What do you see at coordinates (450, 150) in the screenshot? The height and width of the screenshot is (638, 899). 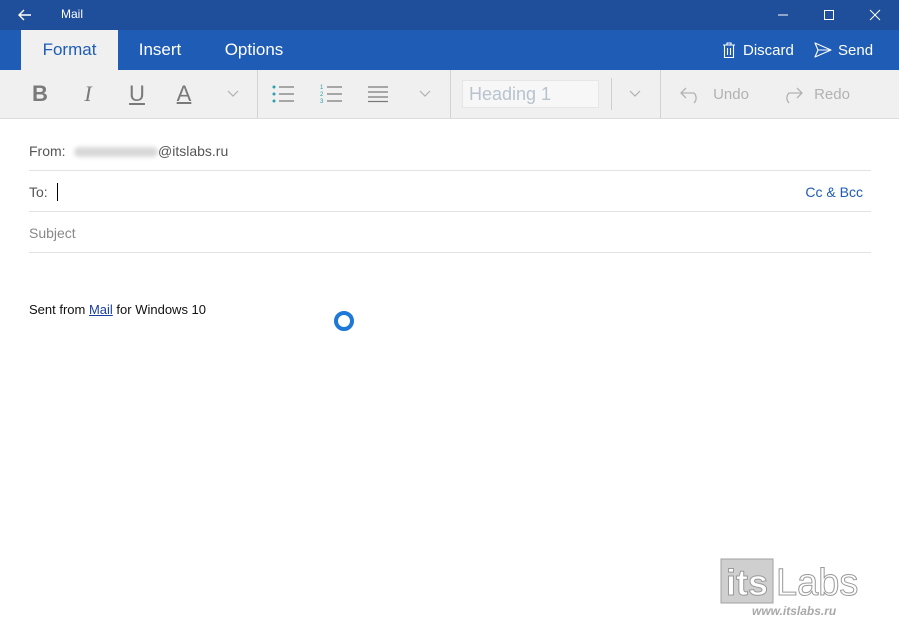 I see `from-row: From: @itslabs.ru` at bounding box center [450, 150].